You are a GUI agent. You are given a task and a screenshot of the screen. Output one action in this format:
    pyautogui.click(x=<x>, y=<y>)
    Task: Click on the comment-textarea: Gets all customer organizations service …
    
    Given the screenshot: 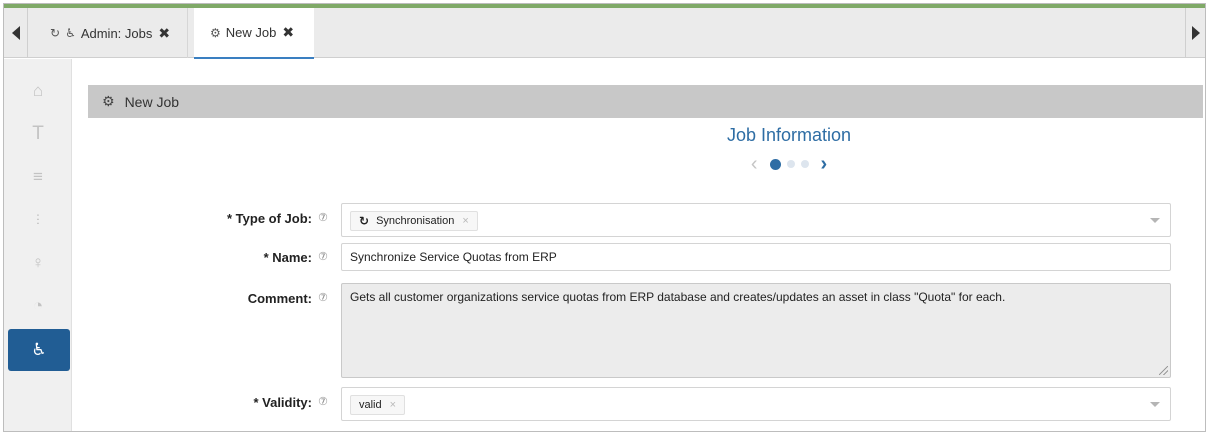 What is the action you would take?
    pyautogui.click(x=756, y=330)
    